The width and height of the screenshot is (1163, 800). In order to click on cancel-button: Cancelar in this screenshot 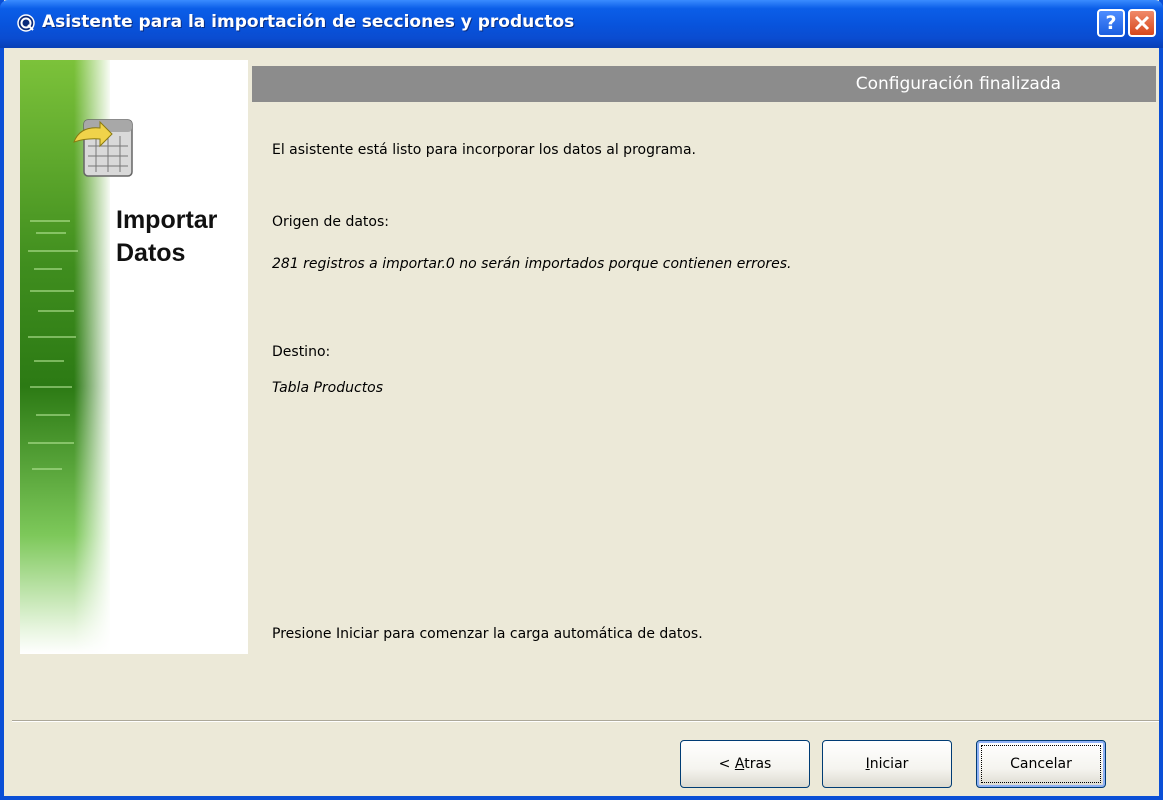, I will do `click(1041, 764)`.